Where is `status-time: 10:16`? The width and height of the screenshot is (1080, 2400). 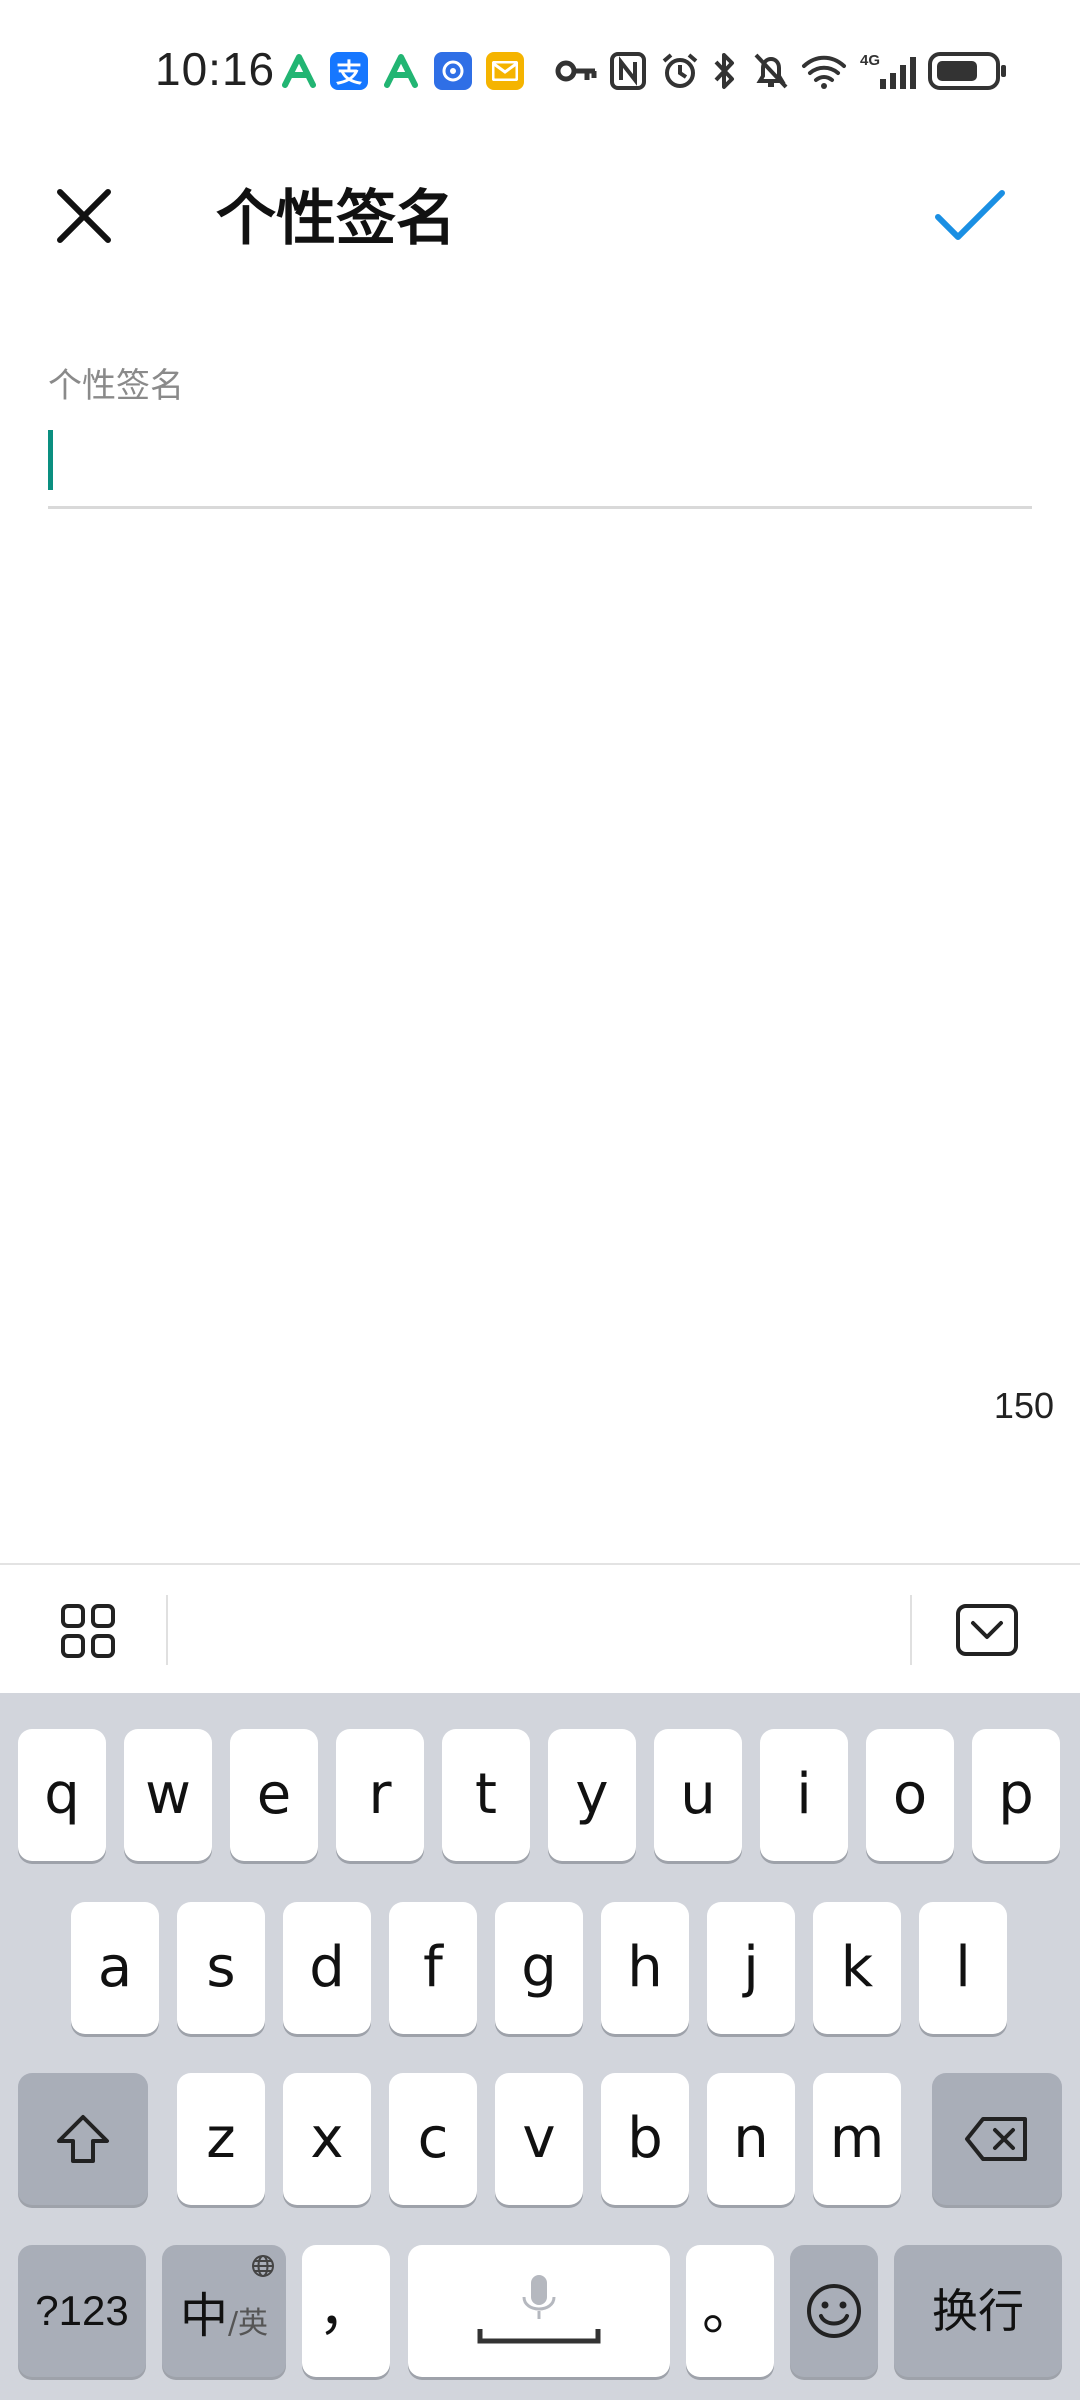
status-time: 10:16 is located at coordinates (215, 69).